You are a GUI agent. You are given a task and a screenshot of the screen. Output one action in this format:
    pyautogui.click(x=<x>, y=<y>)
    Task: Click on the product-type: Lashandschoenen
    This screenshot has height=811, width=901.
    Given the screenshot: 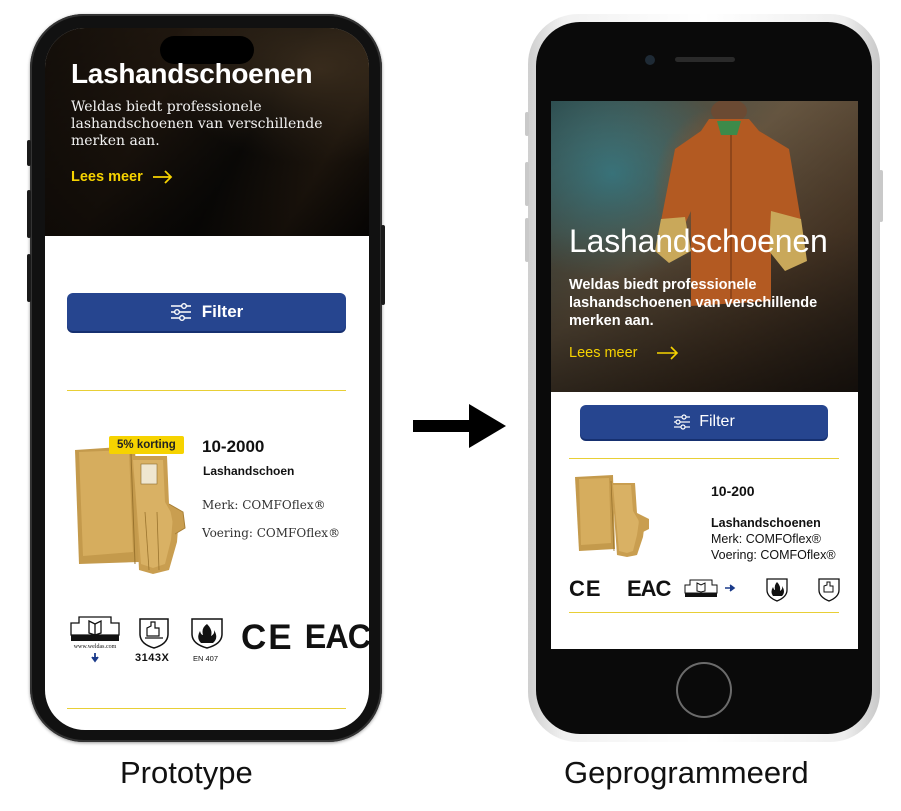 What is the action you would take?
    pyautogui.click(x=766, y=523)
    